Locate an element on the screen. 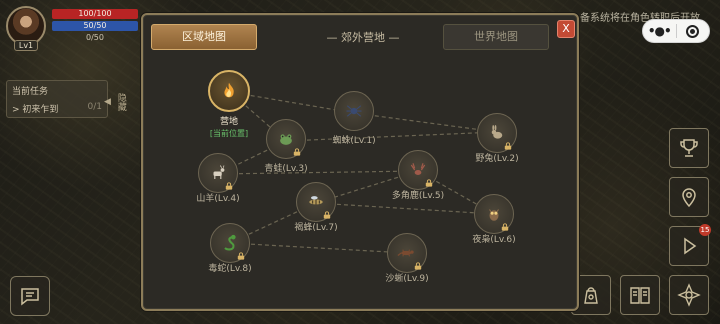  node-owl: 夜枭(Lv.6) is located at coordinates (494, 219).